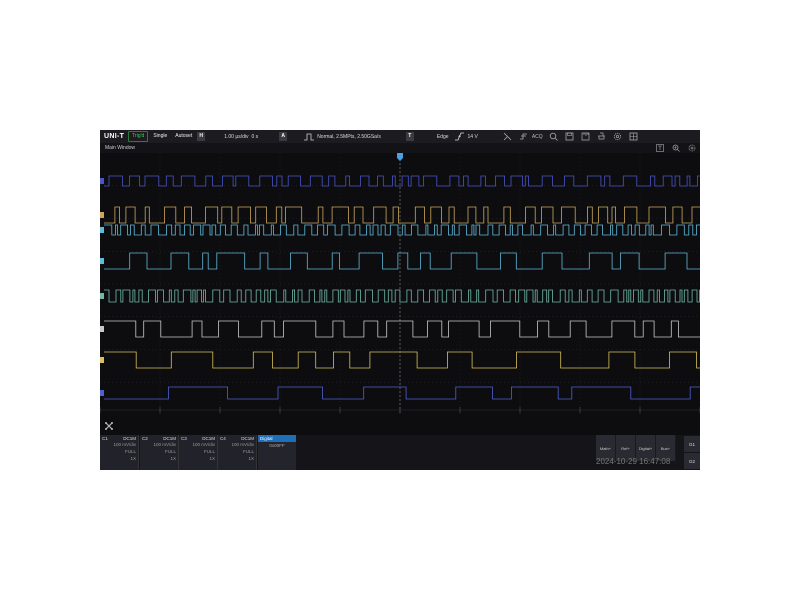 The width and height of the screenshot is (800, 600). I want to click on trigger-level: 14 V, so click(473, 137).